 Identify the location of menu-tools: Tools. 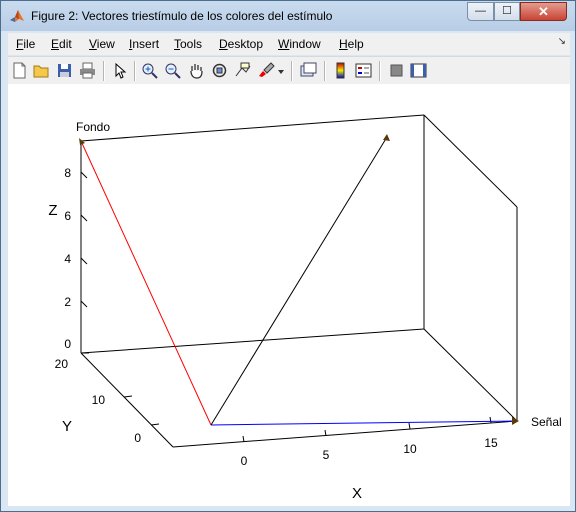
(188, 44).